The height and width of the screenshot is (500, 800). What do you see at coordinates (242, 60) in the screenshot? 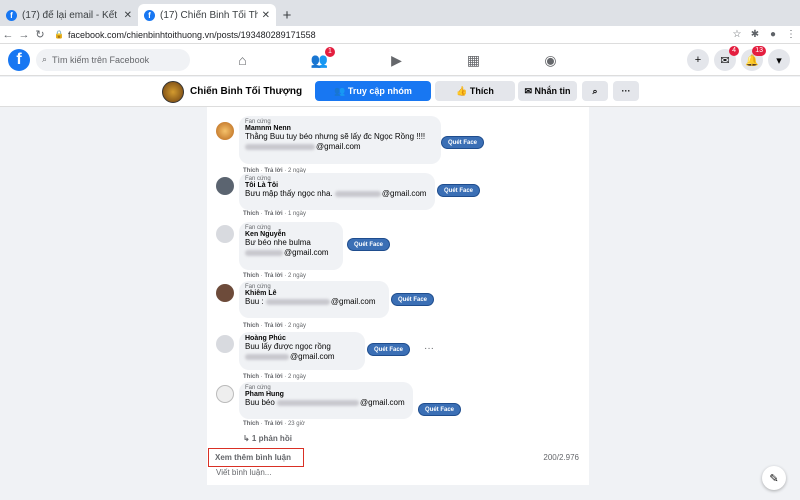
I see `home-icon: ⌂` at bounding box center [242, 60].